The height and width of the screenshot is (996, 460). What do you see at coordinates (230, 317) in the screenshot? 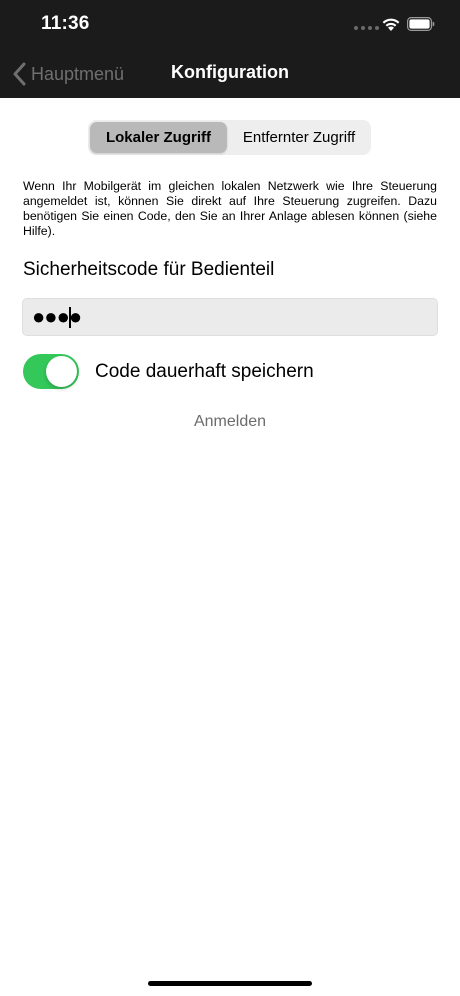
I see `security-code-input: ●●●●` at bounding box center [230, 317].